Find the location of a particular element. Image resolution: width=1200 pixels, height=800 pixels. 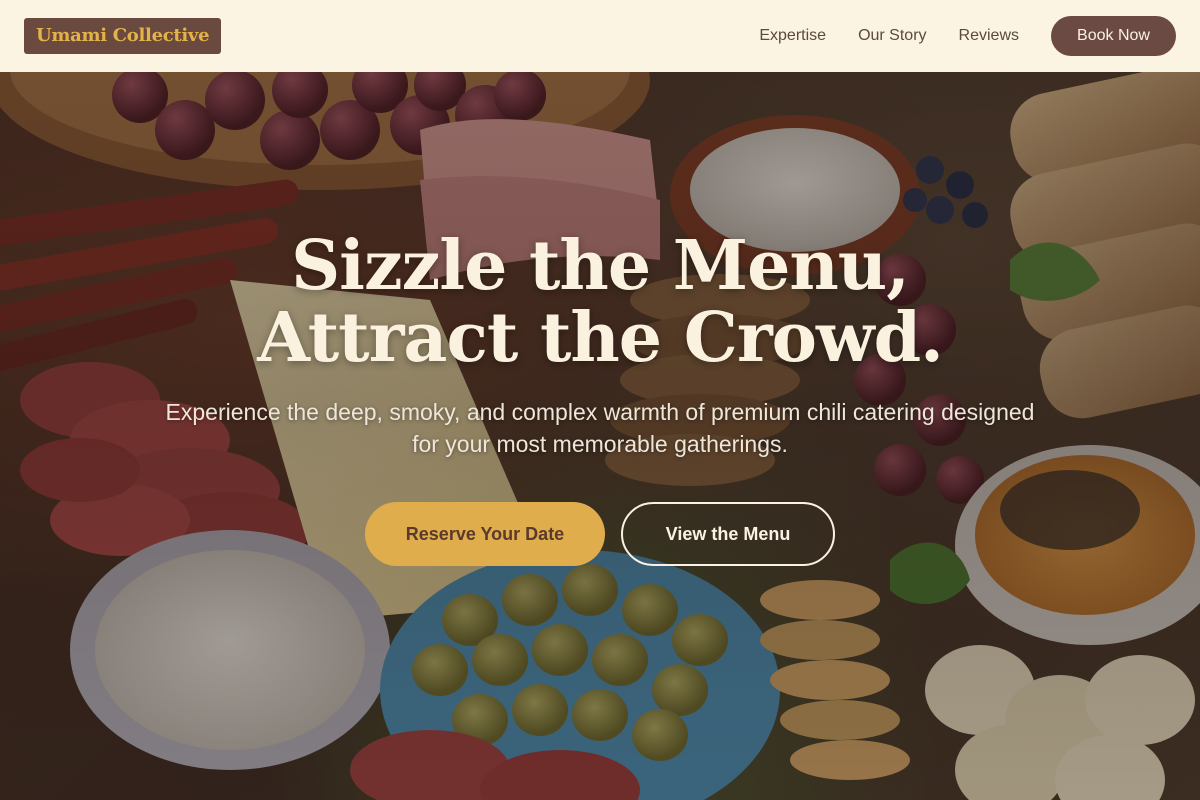

nav-link-expertise: Expertise is located at coordinates (792, 36).